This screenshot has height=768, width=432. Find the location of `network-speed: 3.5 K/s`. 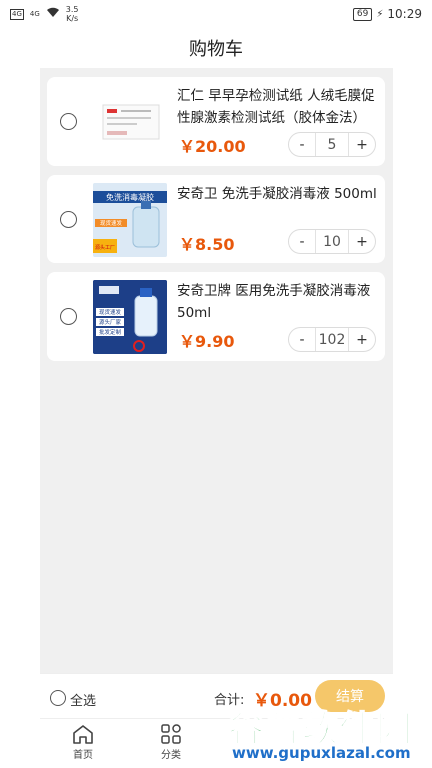

network-speed: 3.5 K/s is located at coordinates (72, 14).